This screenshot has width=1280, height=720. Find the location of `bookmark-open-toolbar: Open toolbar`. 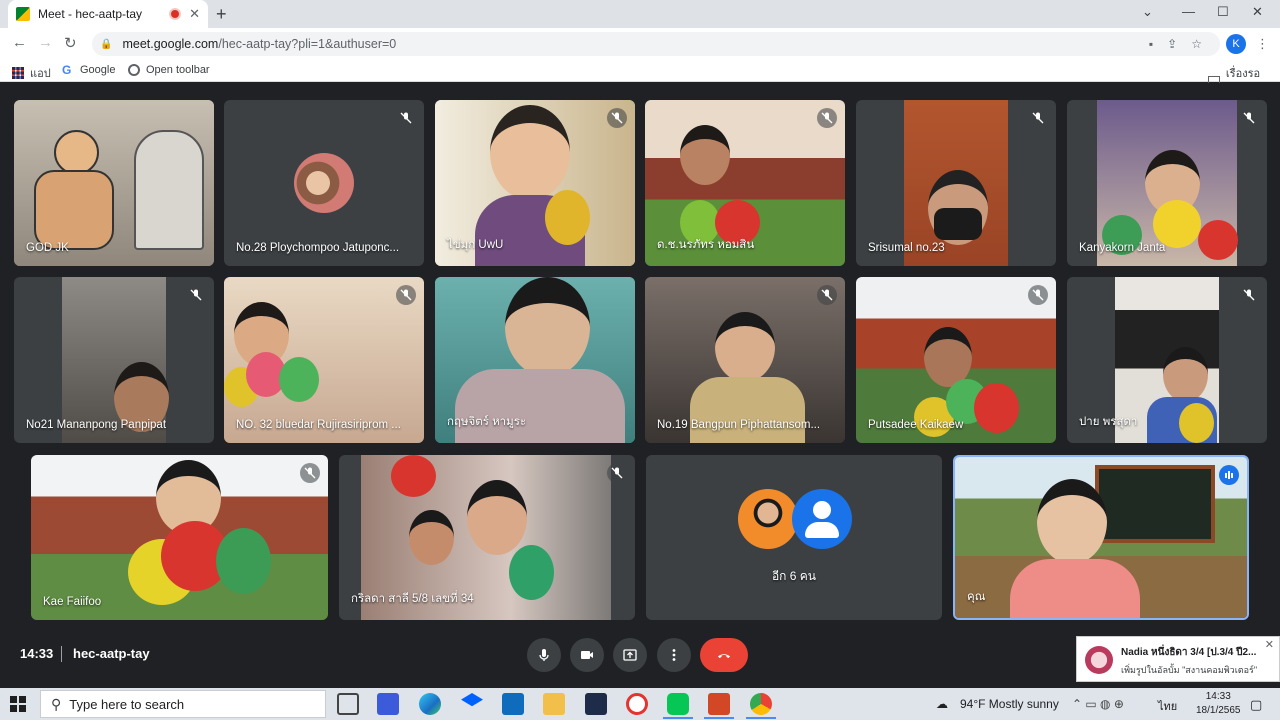

bookmark-open-toolbar: Open toolbar is located at coordinates (169, 70).